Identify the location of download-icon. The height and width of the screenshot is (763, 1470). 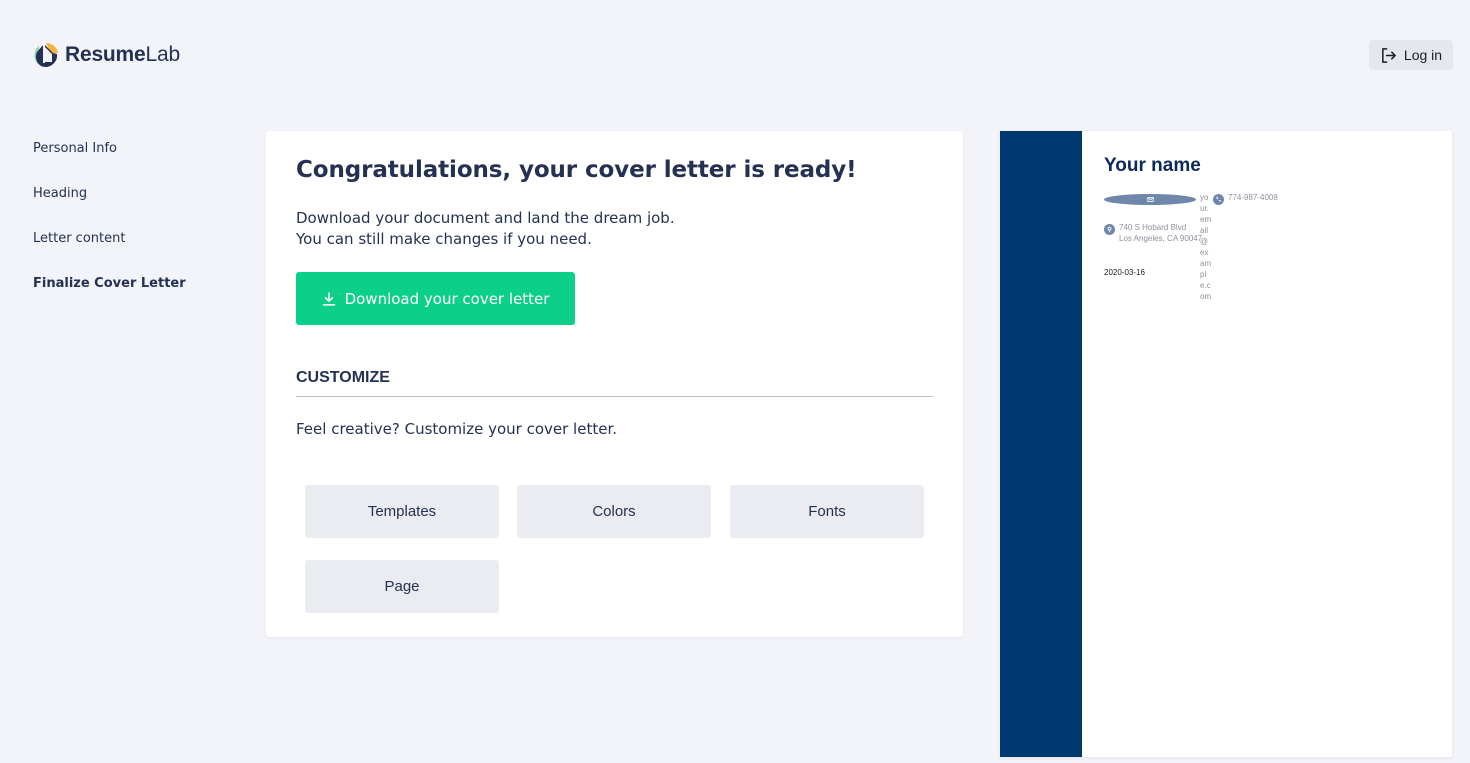
(328, 298).